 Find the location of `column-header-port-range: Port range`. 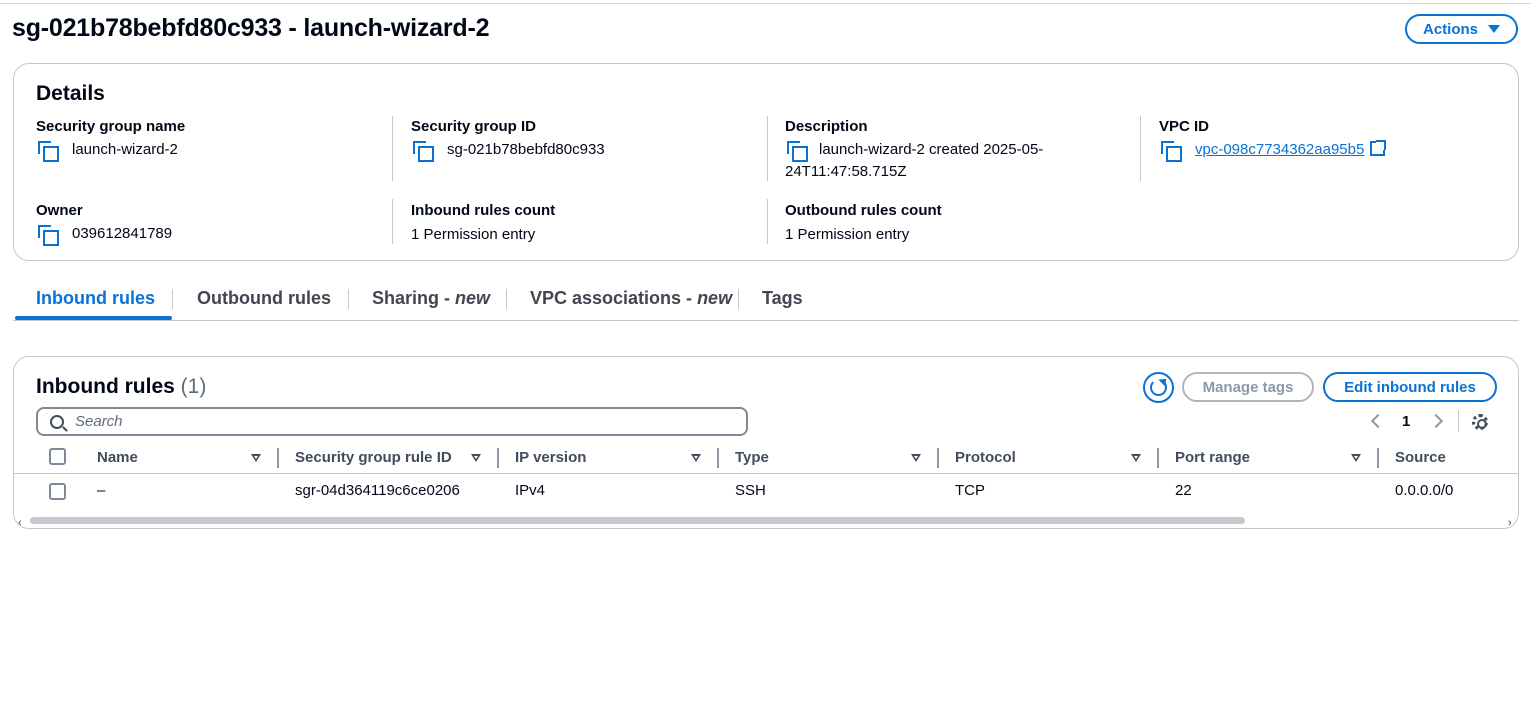

column-header-port-range: Port range is located at coordinates (1212, 457).